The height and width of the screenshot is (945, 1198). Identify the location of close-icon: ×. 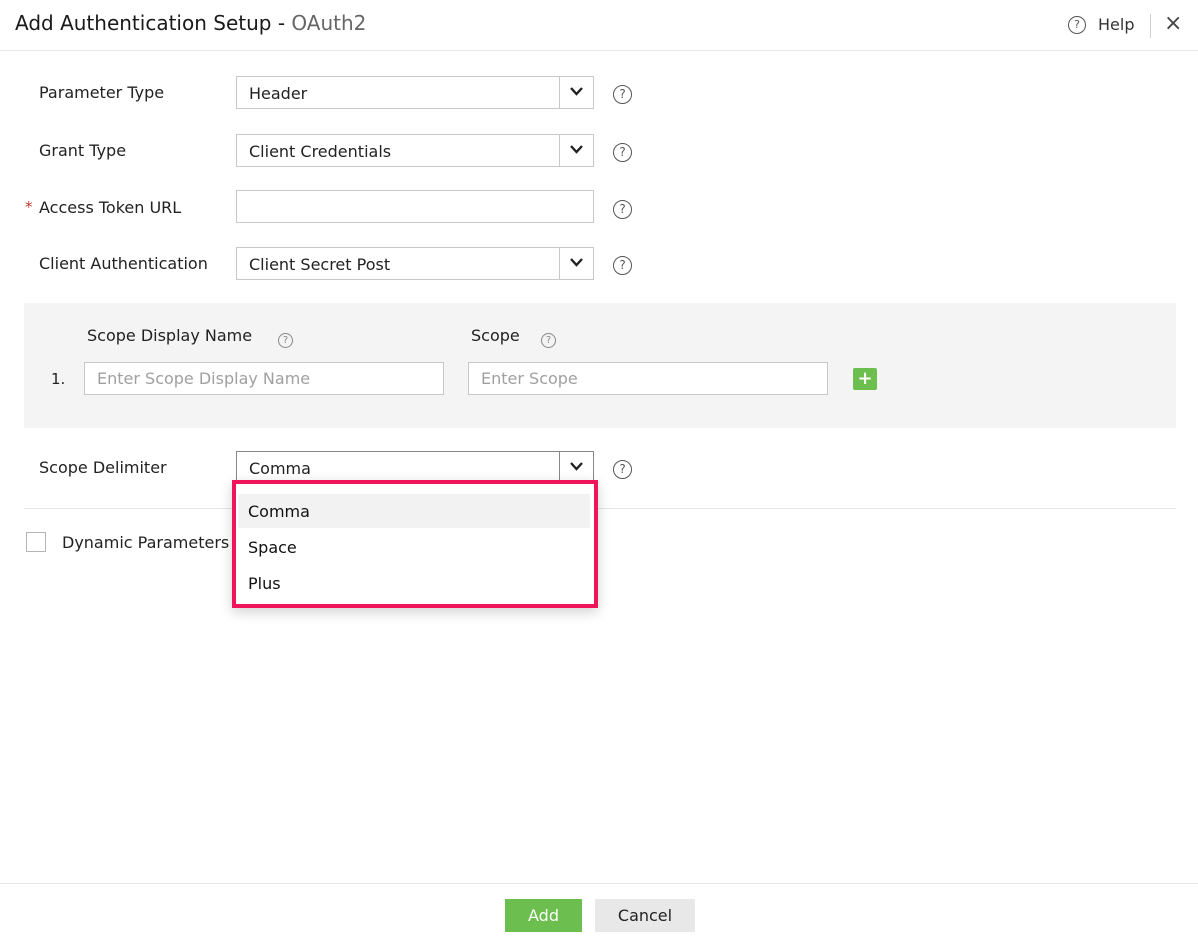
(1173, 24).